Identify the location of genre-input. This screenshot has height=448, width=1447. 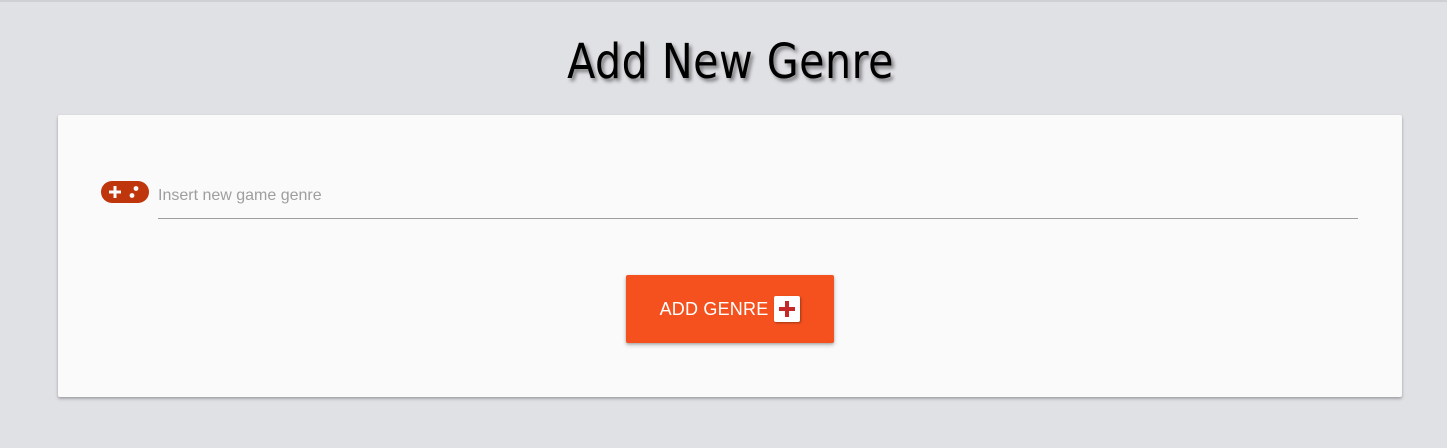
(758, 196).